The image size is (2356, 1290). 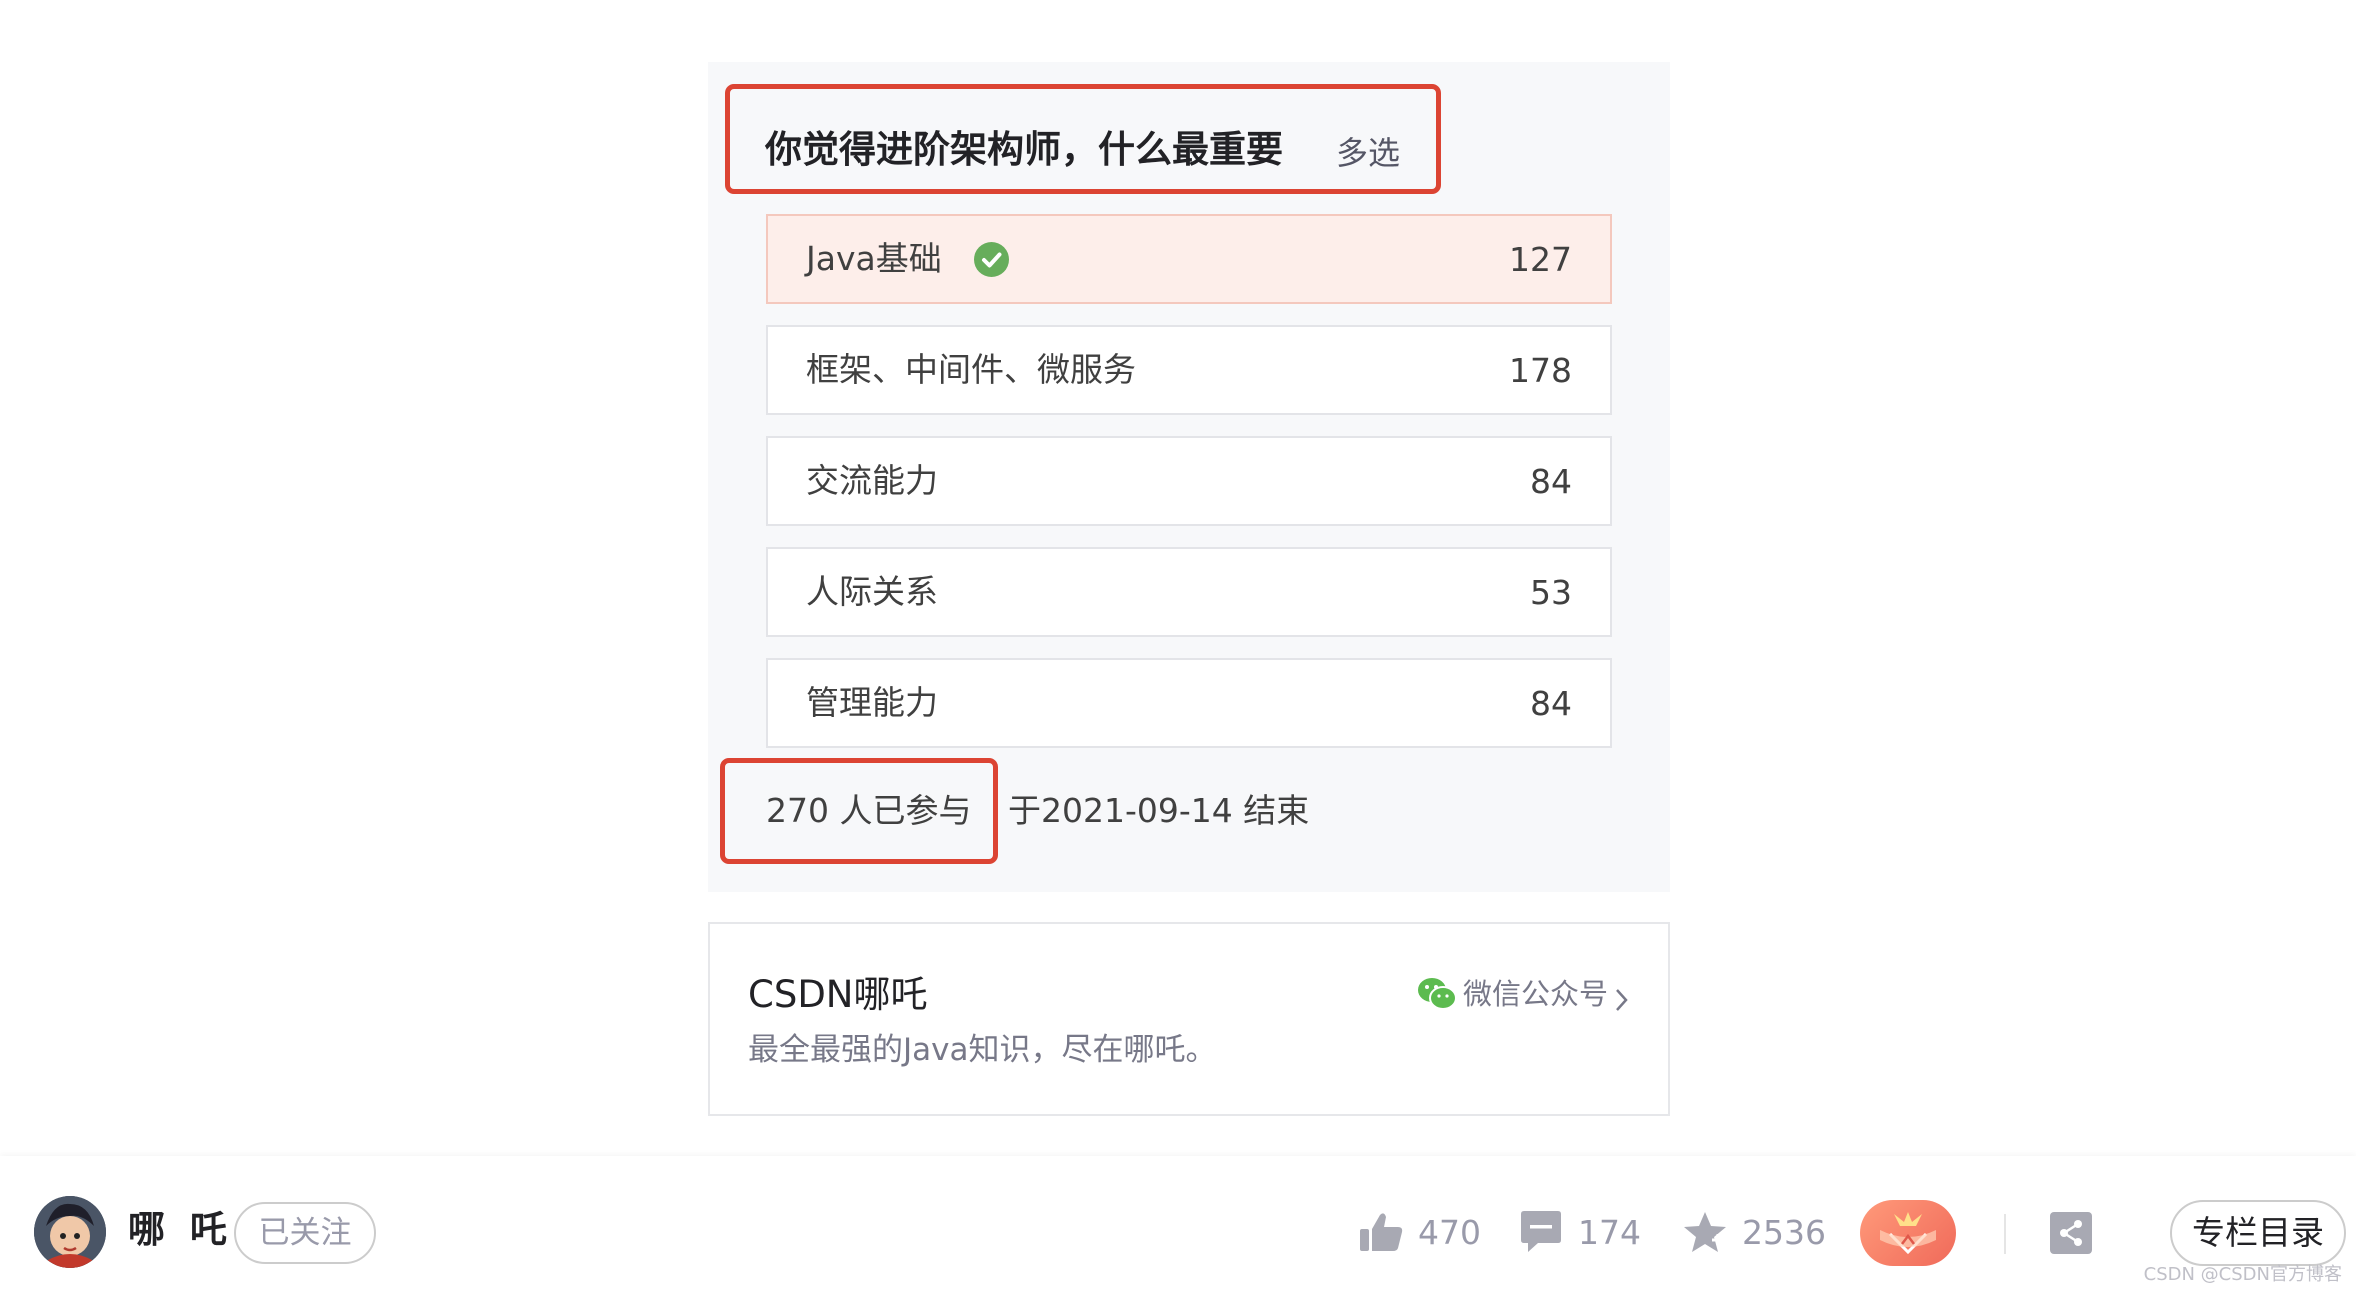 I want to click on vote-option-label: 人际关系, so click(x=872, y=591).